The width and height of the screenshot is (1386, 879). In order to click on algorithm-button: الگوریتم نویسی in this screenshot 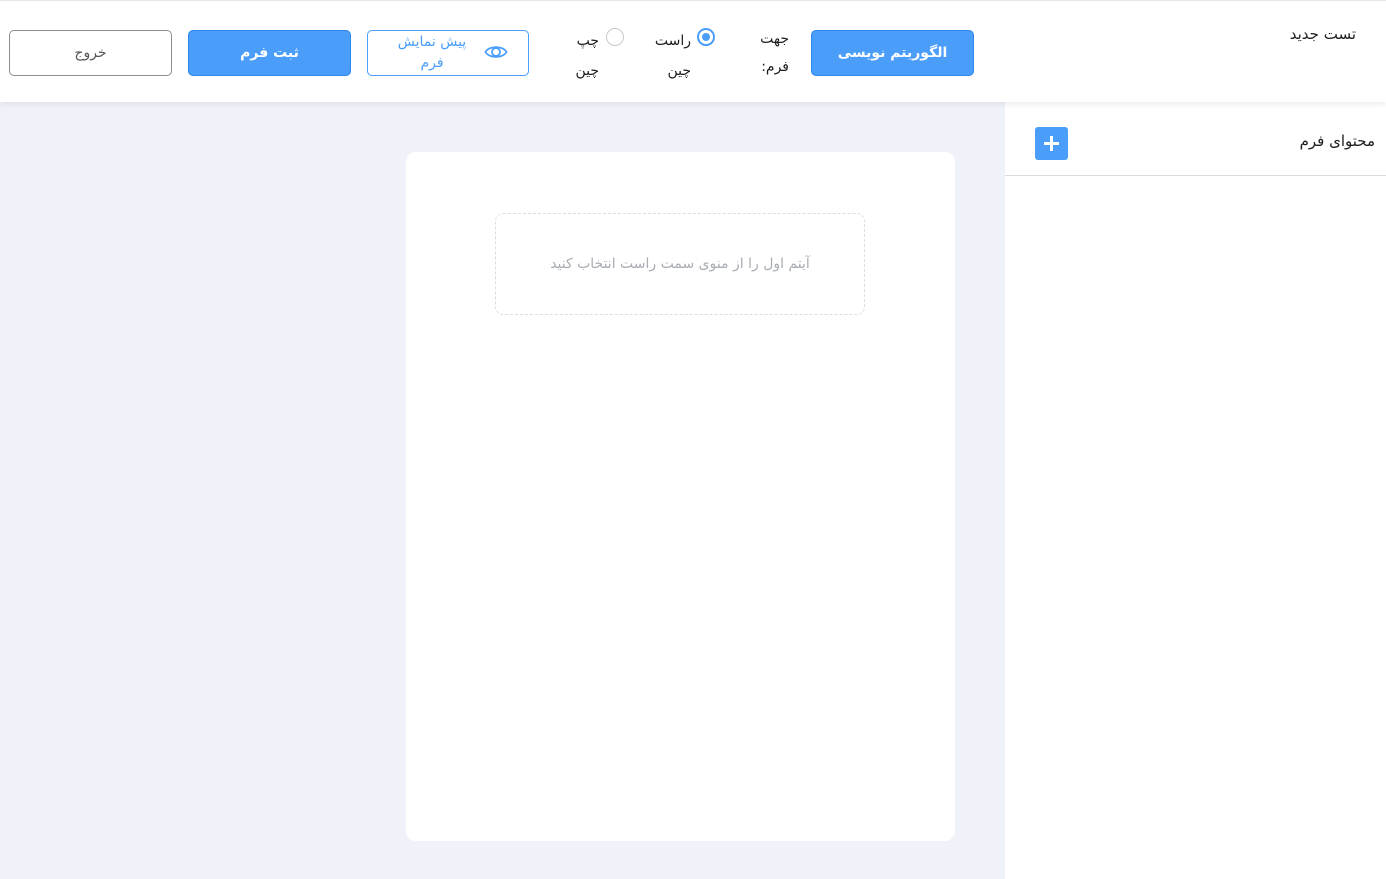, I will do `click(892, 53)`.